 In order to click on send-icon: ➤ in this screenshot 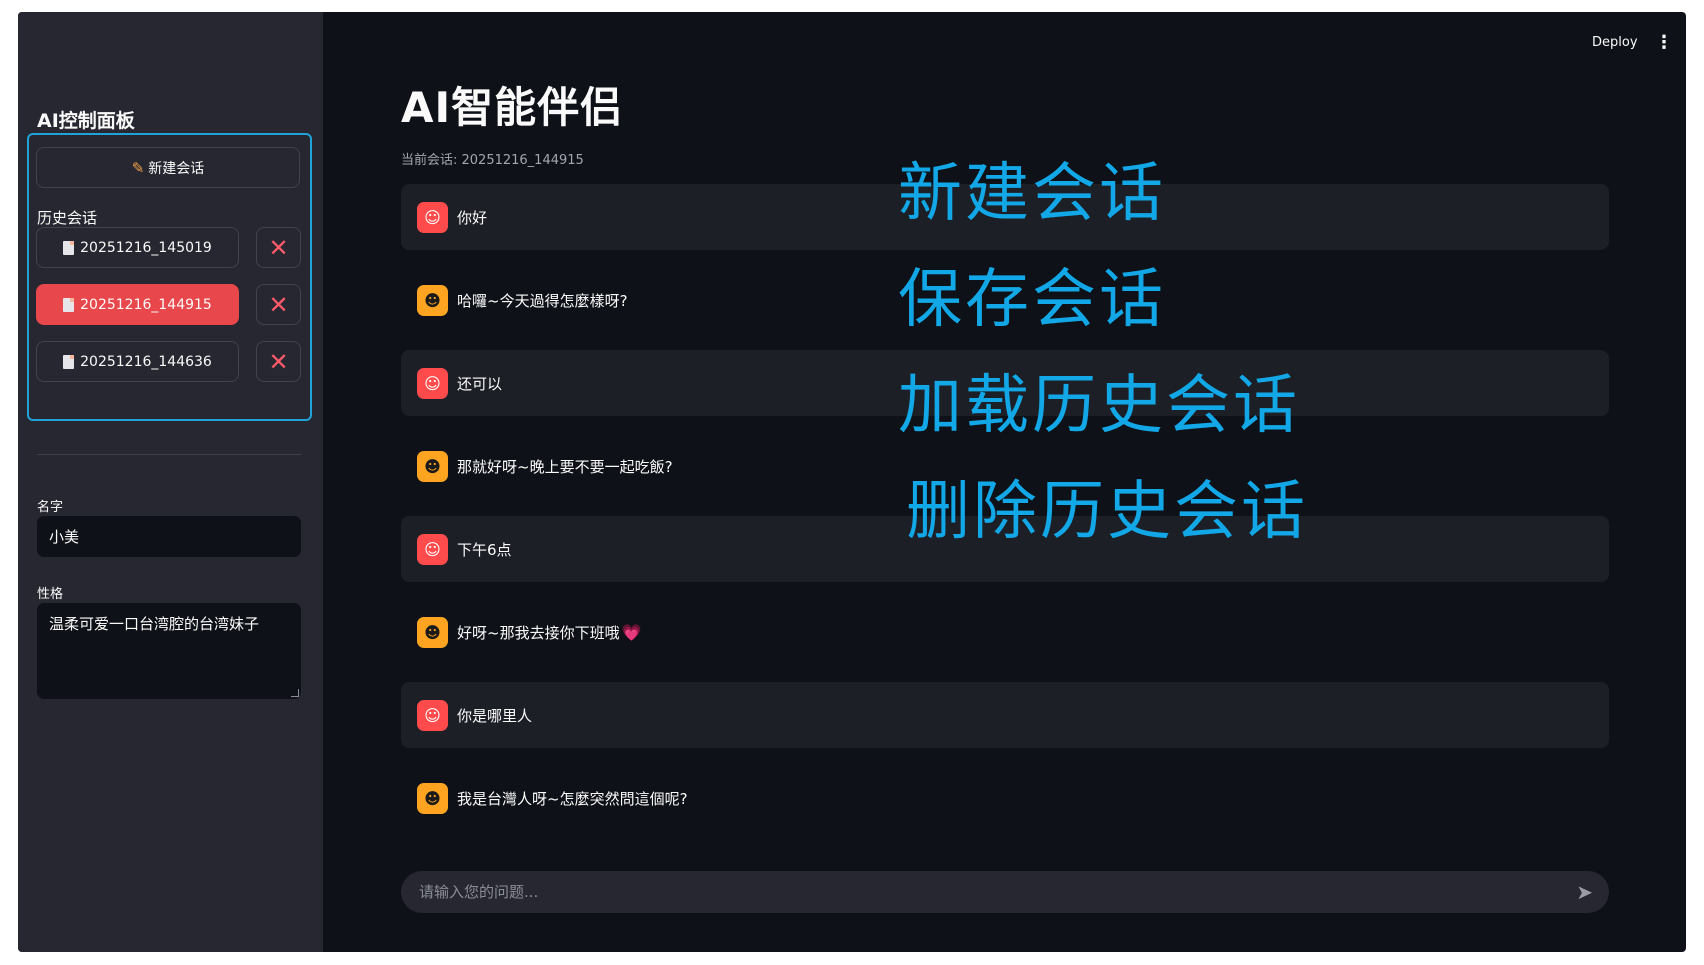, I will do `click(1584, 892)`.